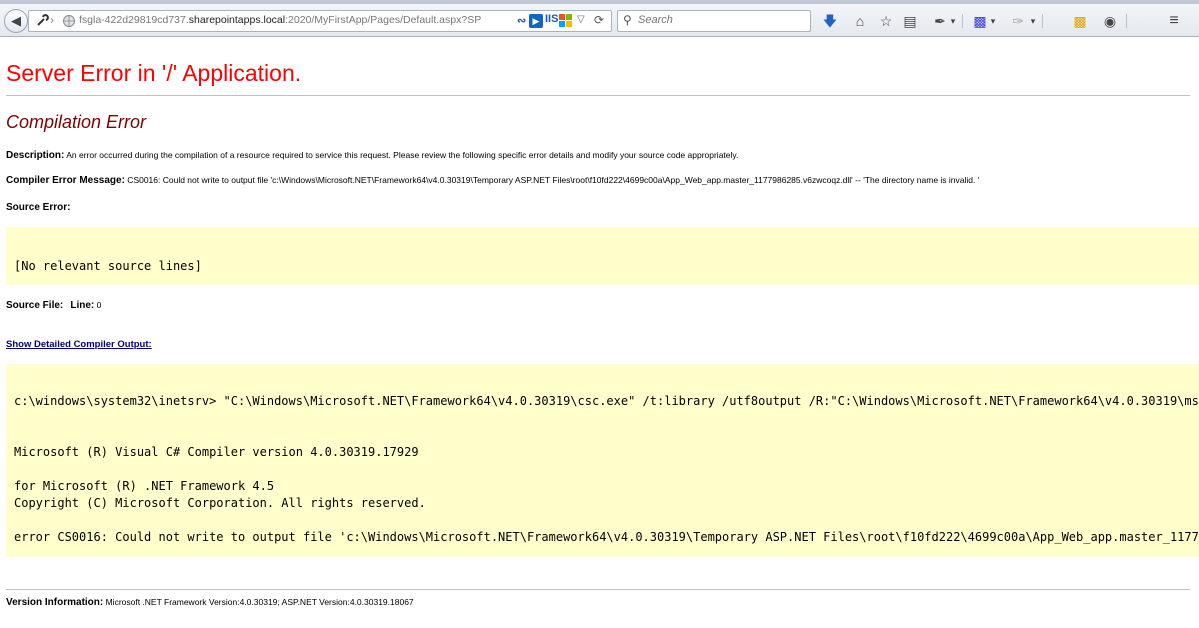  What do you see at coordinates (940, 21) in the screenshot?
I see `eyedropper-icon: ✒` at bounding box center [940, 21].